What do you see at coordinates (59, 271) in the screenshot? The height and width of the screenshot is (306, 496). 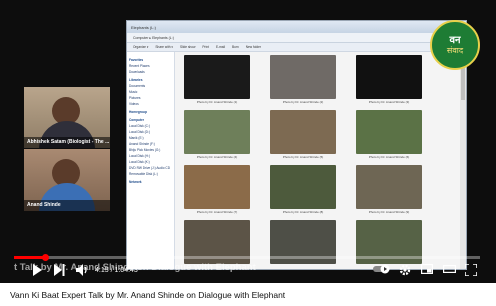 I see `next-icon` at bounding box center [59, 271].